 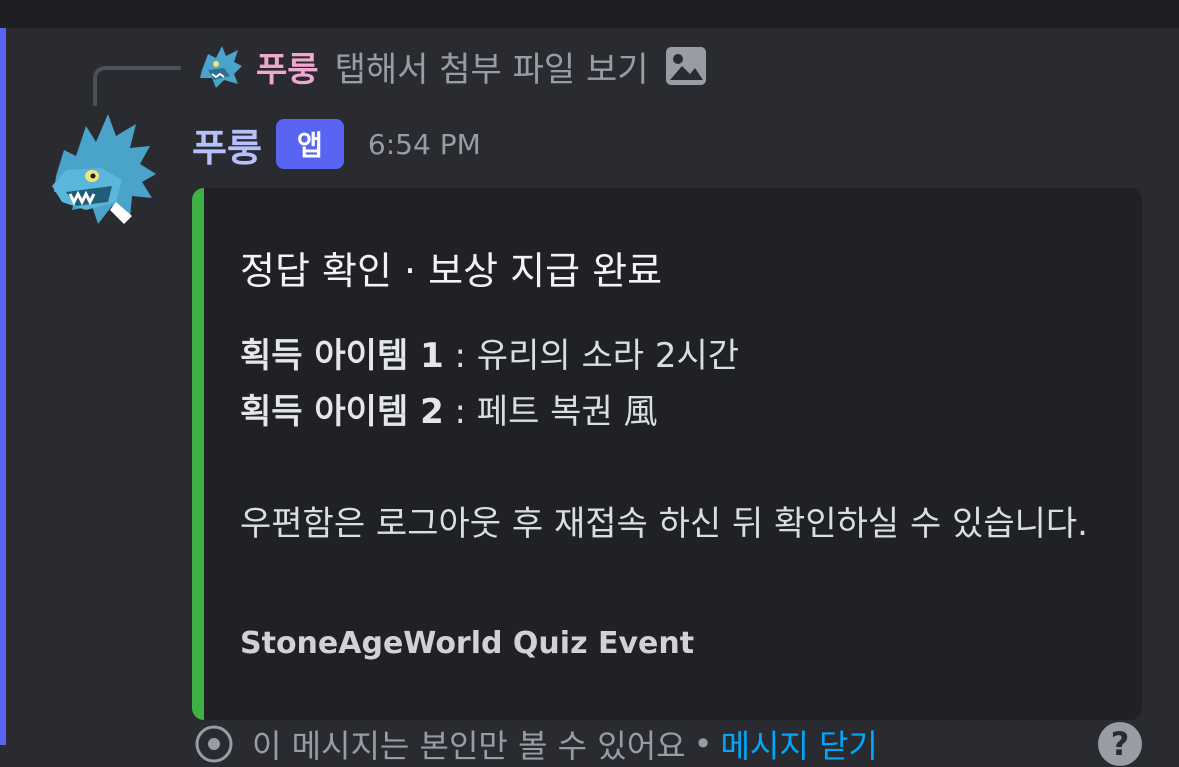 What do you see at coordinates (589, 14) in the screenshot?
I see `top-bar` at bounding box center [589, 14].